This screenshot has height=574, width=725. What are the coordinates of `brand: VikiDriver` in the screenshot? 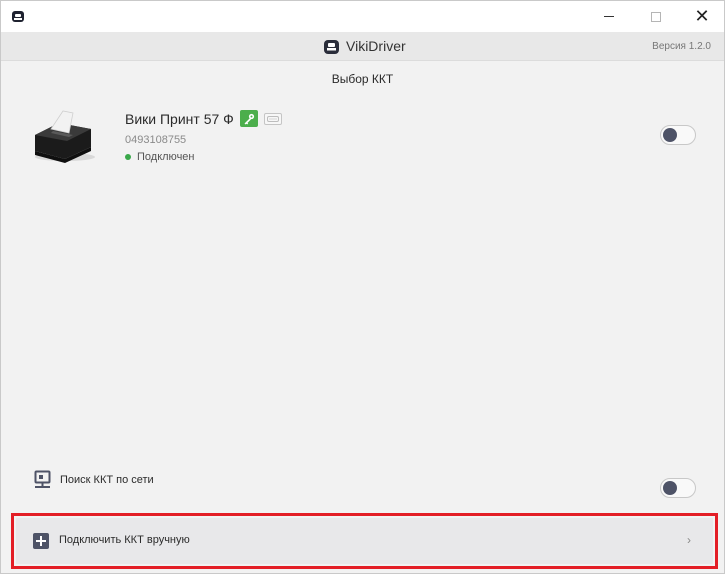 It's located at (364, 46).